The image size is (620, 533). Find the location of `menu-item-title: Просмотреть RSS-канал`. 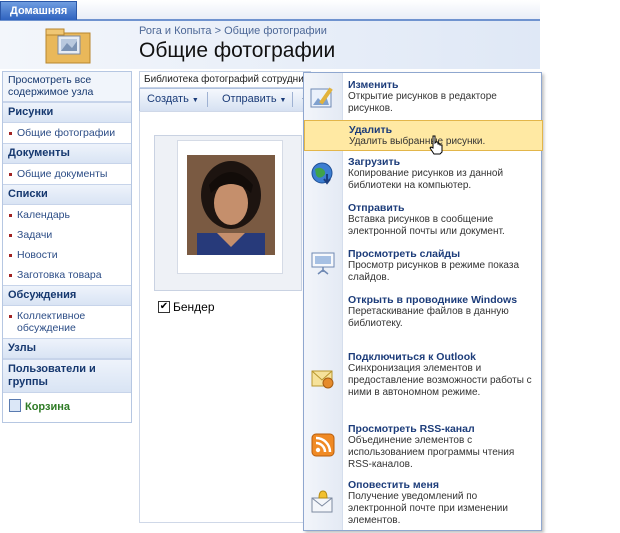

menu-item-title: Просмотреть RSS-канал is located at coordinates (411, 429).